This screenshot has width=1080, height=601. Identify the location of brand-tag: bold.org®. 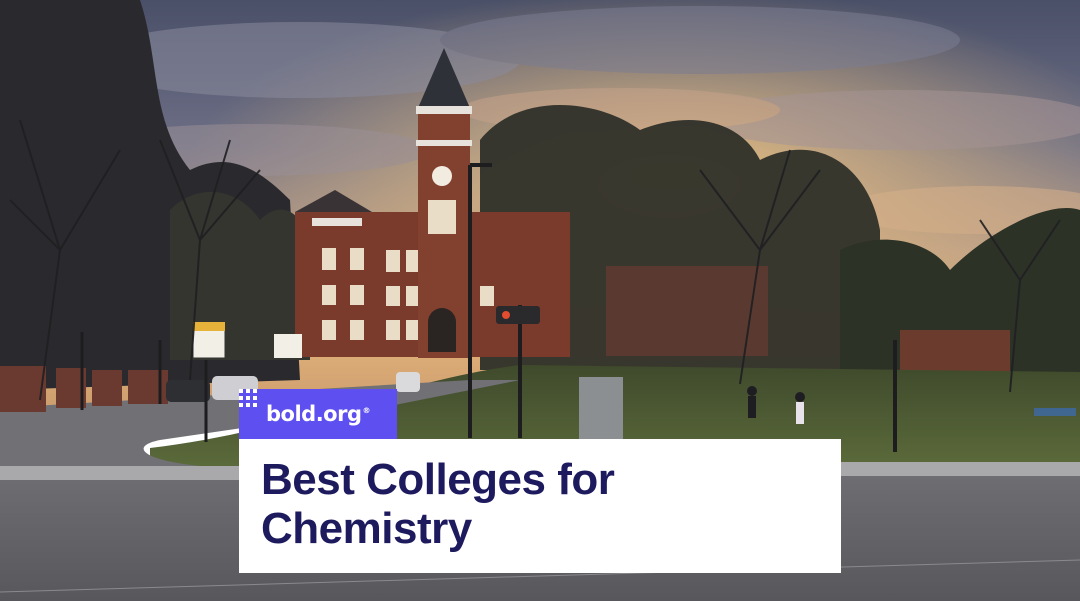
(318, 414).